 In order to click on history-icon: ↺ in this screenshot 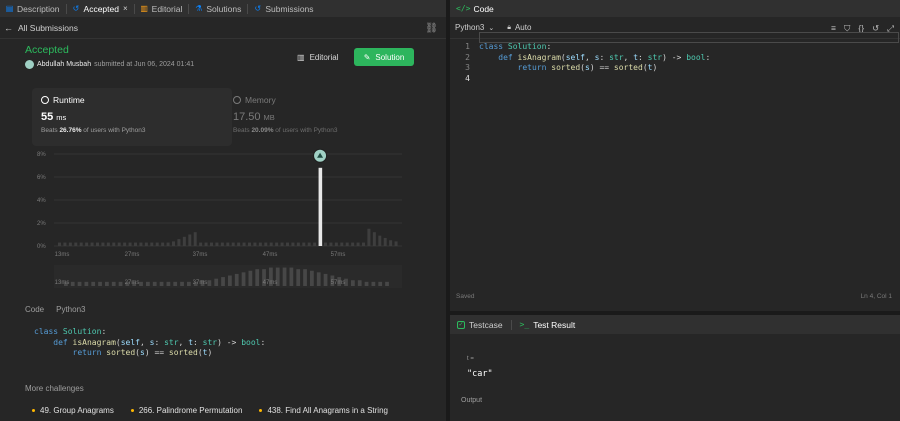, I will do `click(76, 8)`.